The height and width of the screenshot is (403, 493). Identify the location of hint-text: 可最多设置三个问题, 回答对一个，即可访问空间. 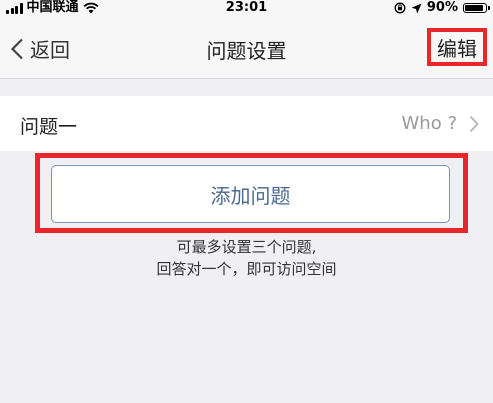
(246, 258).